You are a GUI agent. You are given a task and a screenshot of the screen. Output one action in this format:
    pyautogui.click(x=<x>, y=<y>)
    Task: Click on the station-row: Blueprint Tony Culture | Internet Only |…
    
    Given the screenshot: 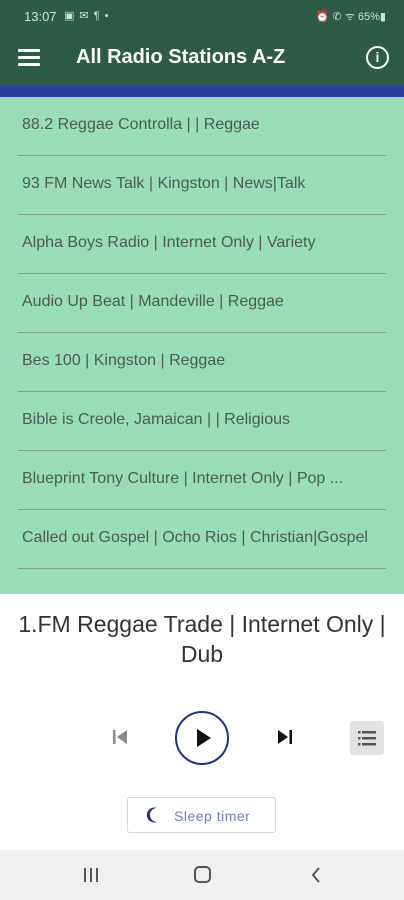 What is the action you would take?
    pyautogui.click(x=202, y=480)
    